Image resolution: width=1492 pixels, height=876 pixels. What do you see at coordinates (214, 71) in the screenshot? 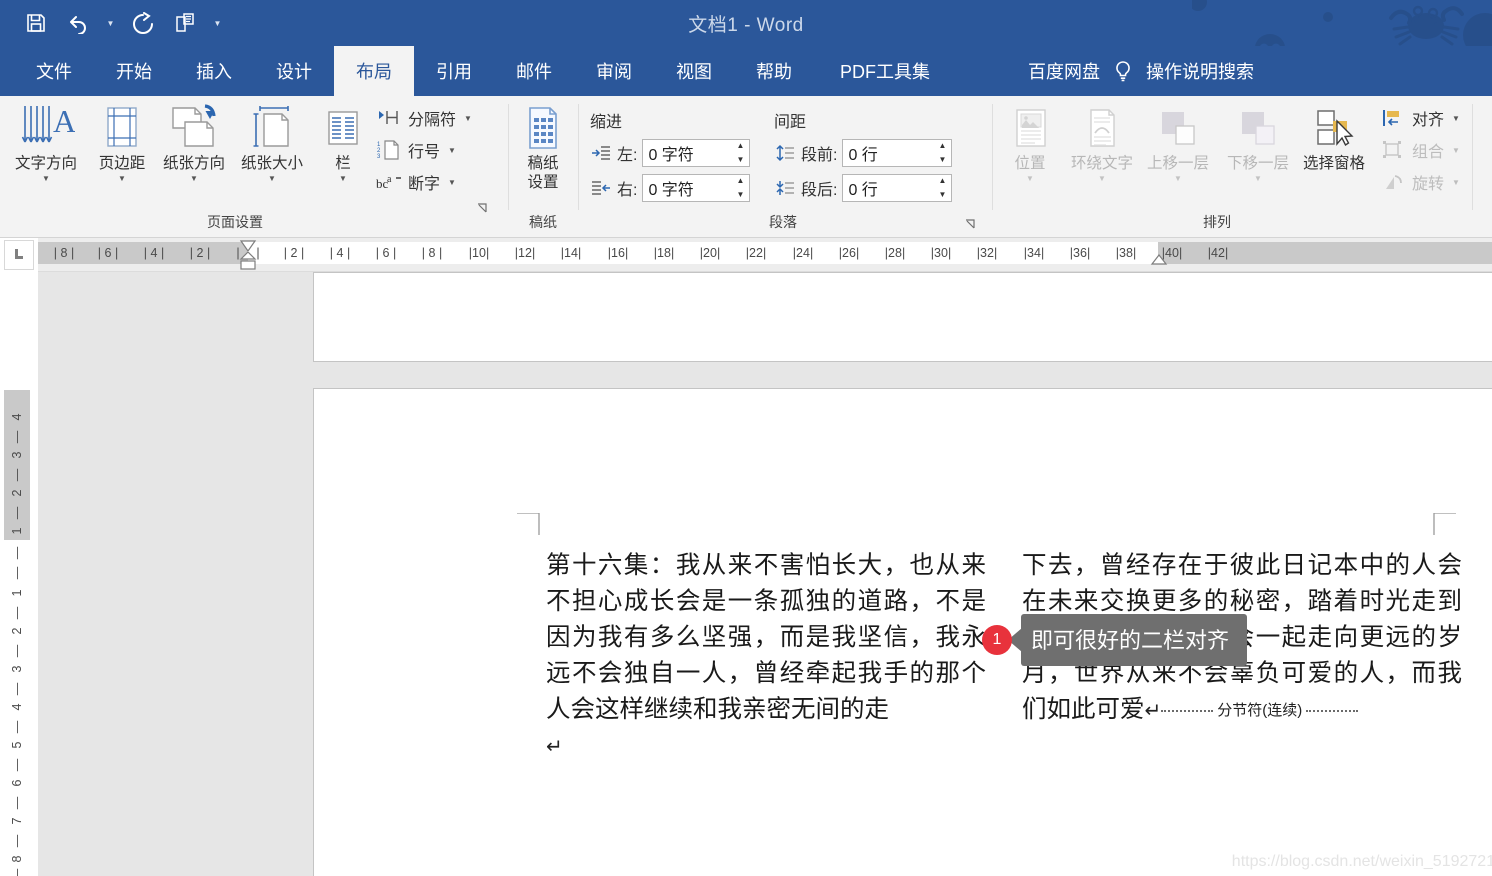
I see `tab-insert: 插入` at bounding box center [214, 71].